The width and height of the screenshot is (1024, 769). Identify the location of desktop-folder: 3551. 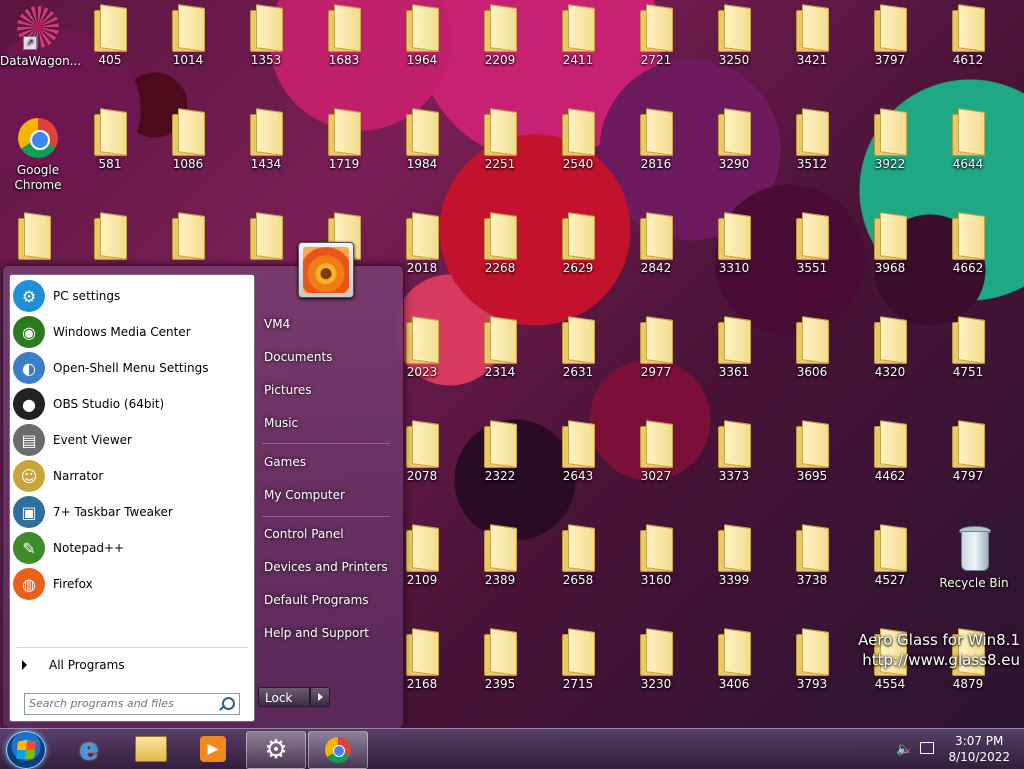
(812, 244).